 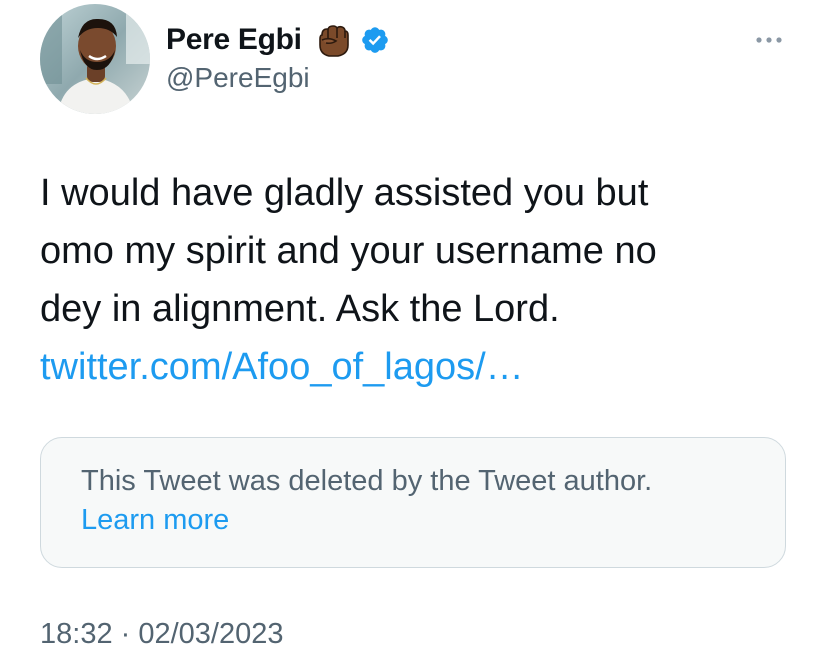 I want to click on more-options-button, so click(x=769, y=40).